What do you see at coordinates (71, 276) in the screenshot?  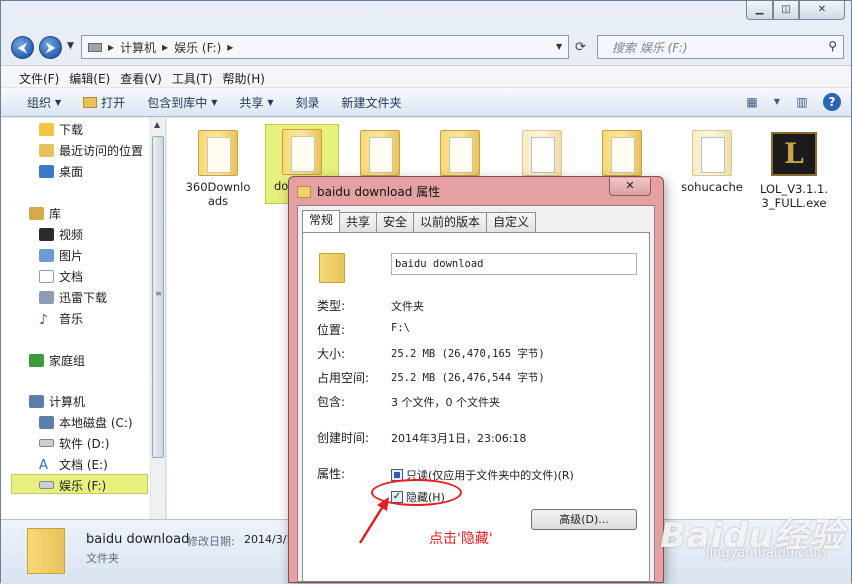 I see `nav-label: 文档` at bounding box center [71, 276].